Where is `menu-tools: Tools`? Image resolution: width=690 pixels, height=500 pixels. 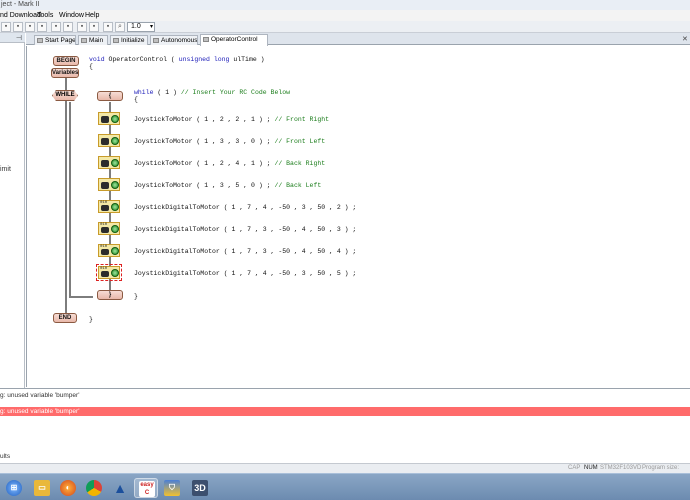
menu-tools: Tools is located at coordinates (45, 15).